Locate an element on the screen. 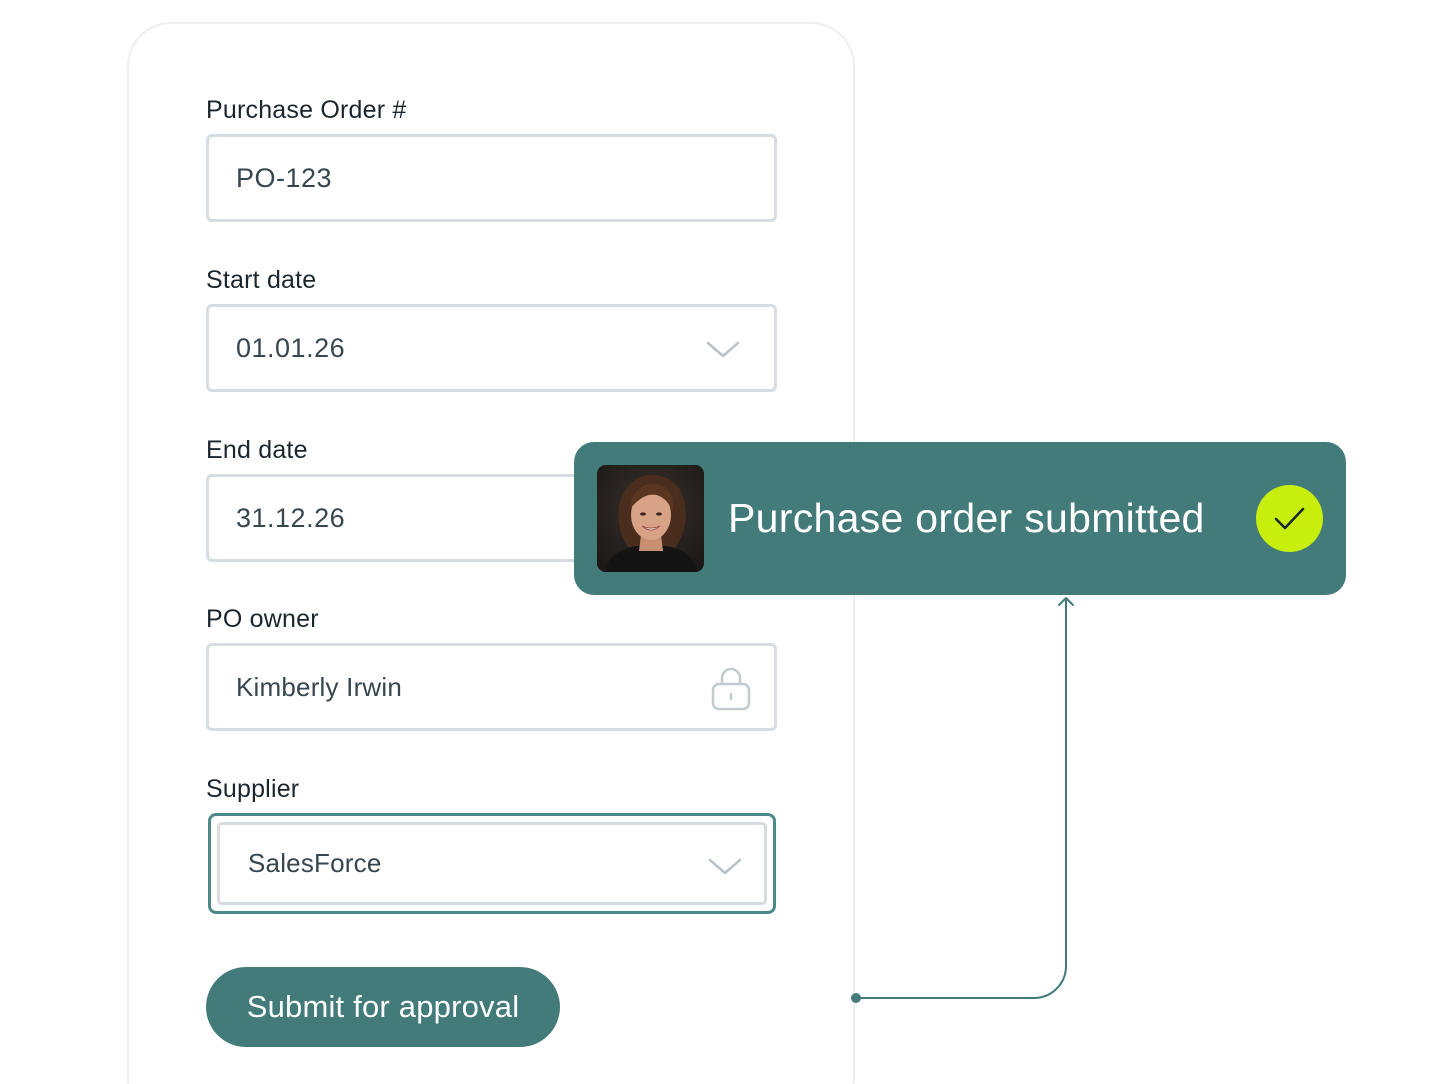 The image size is (1440, 1084). supplier-label: Supplier is located at coordinates (253, 789).